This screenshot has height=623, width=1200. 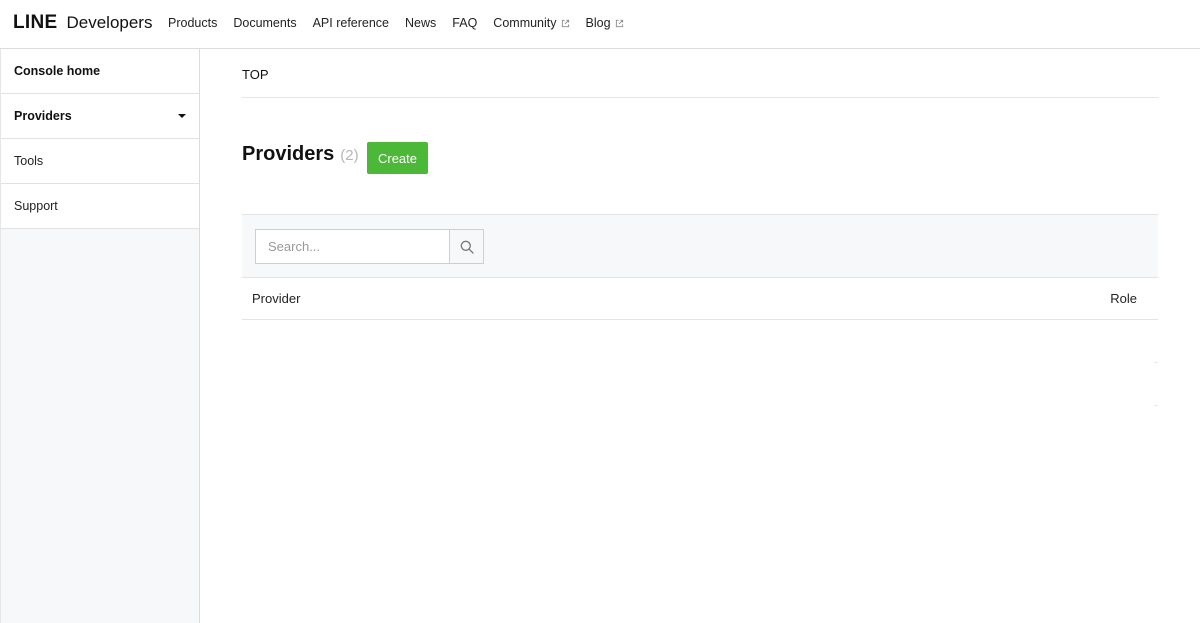 I want to click on page-title-group: Providers (2), so click(x=300, y=154).